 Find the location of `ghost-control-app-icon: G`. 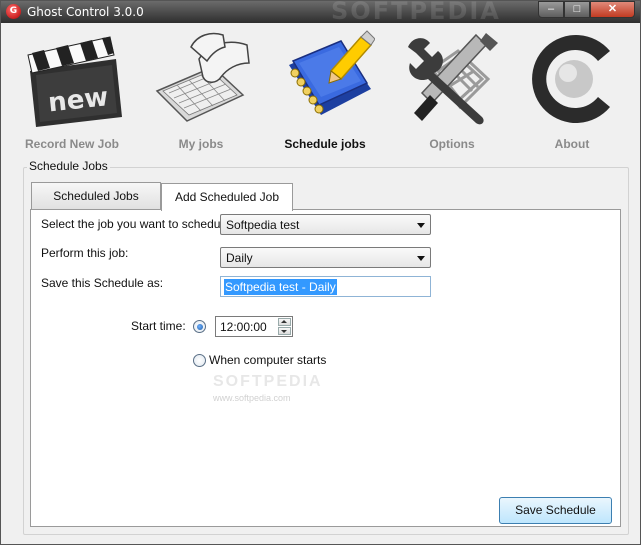

ghost-control-app-icon: G is located at coordinates (13, 11).